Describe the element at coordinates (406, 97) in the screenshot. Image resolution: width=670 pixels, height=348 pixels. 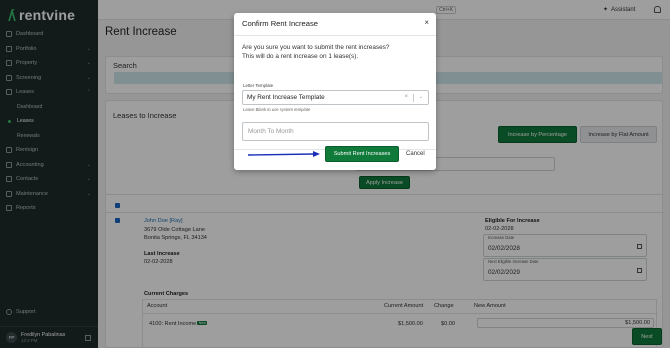
I see `clear-icon: ×` at that location.